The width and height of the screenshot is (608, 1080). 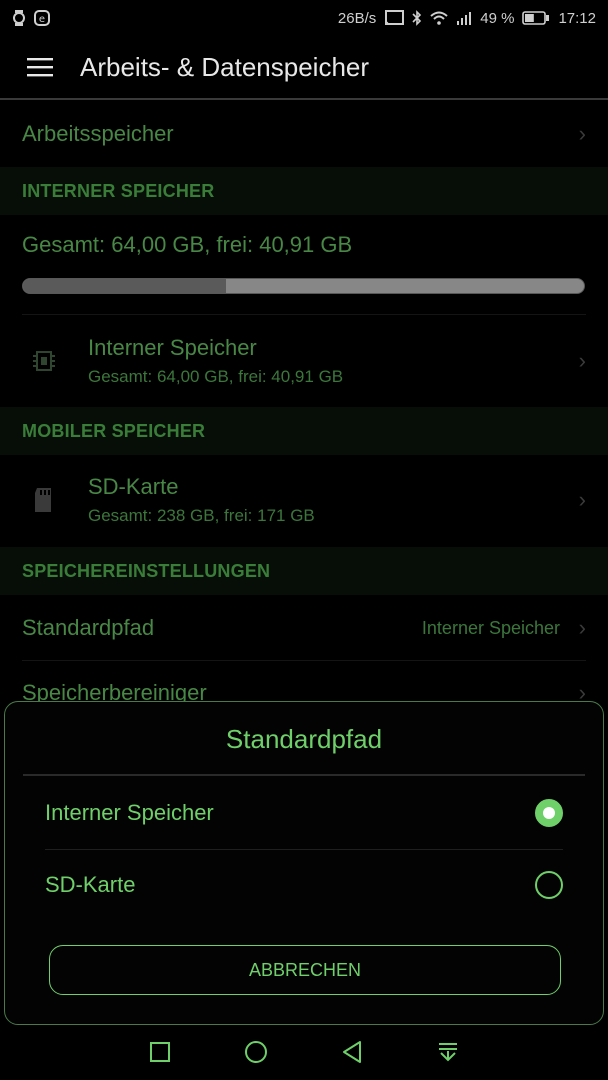 I want to click on bluetooth-icon, so click(x=417, y=18).